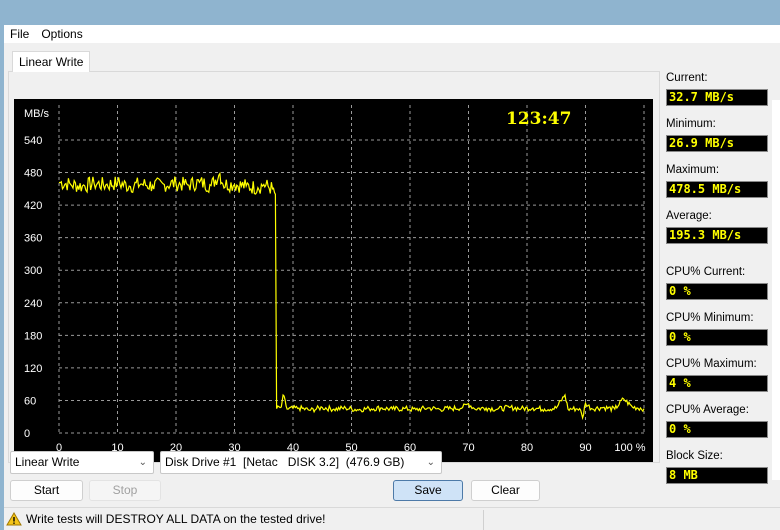  Describe the element at coordinates (47, 462) in the screenshot. I see `test-type-value: Linear Write` at that location.